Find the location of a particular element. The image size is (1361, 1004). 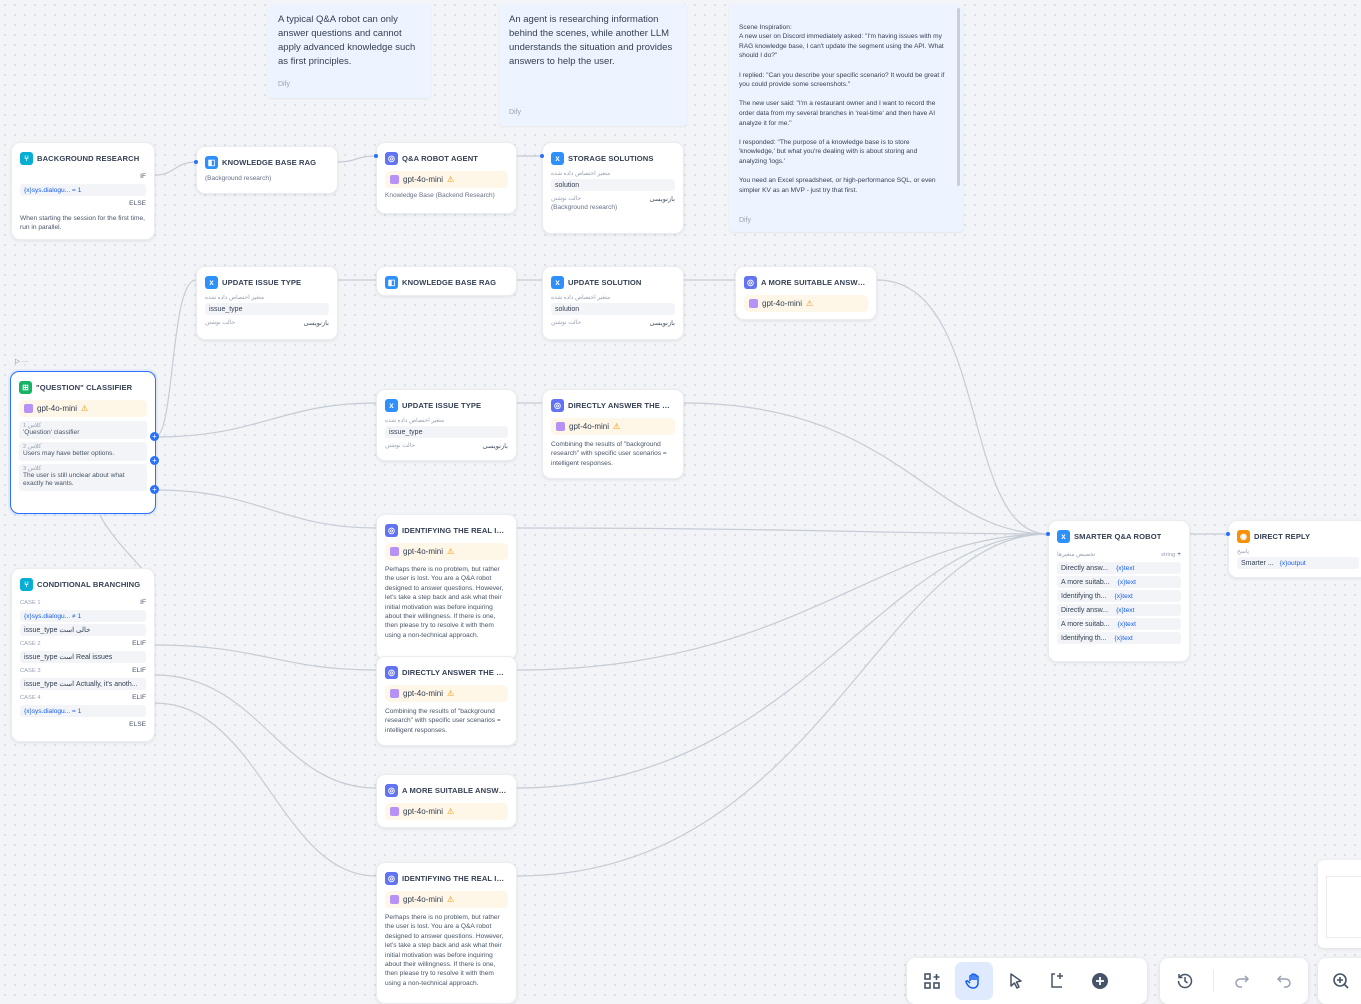

canvas-toolbar is located at coordinates (1027, 981).